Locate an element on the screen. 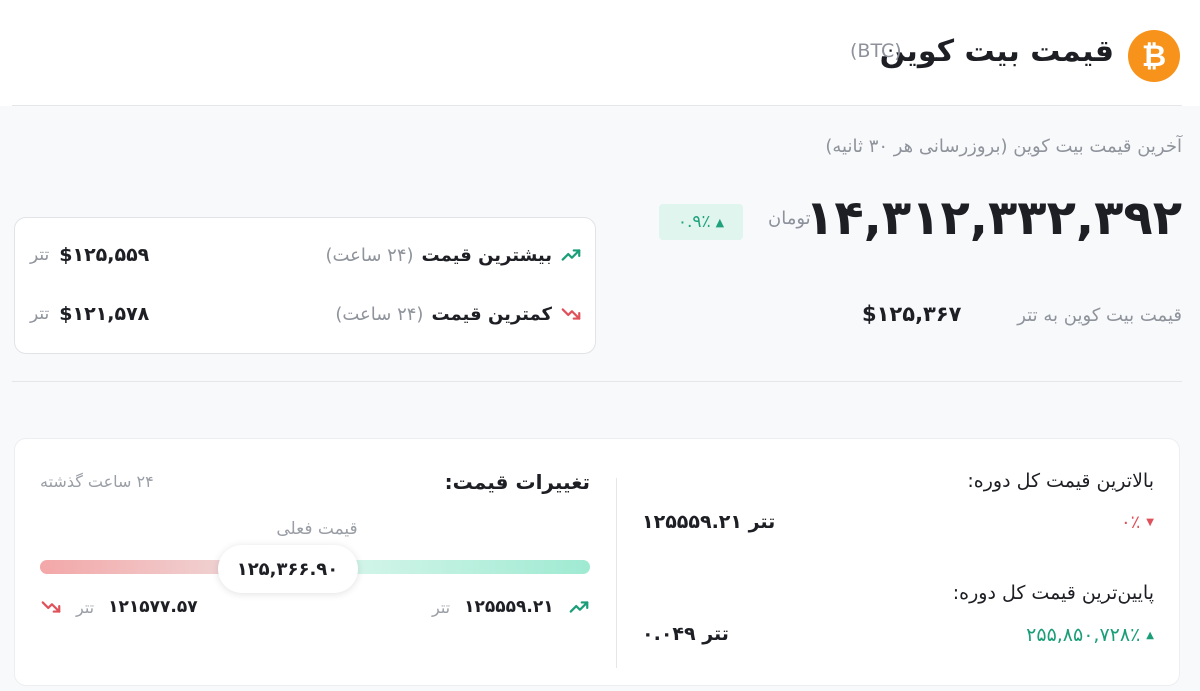  stats-24h-card is located at coordinates (305, 285).